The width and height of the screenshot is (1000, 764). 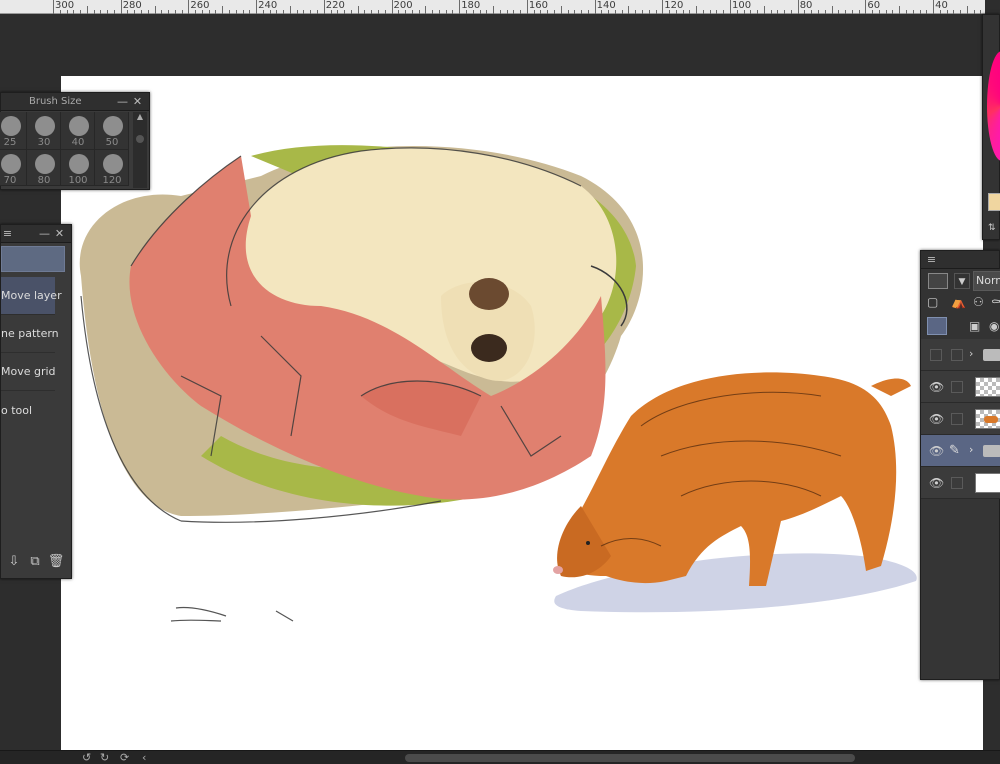 I want to click on layer-panel-title: ≡, so click(x=960, y=260).